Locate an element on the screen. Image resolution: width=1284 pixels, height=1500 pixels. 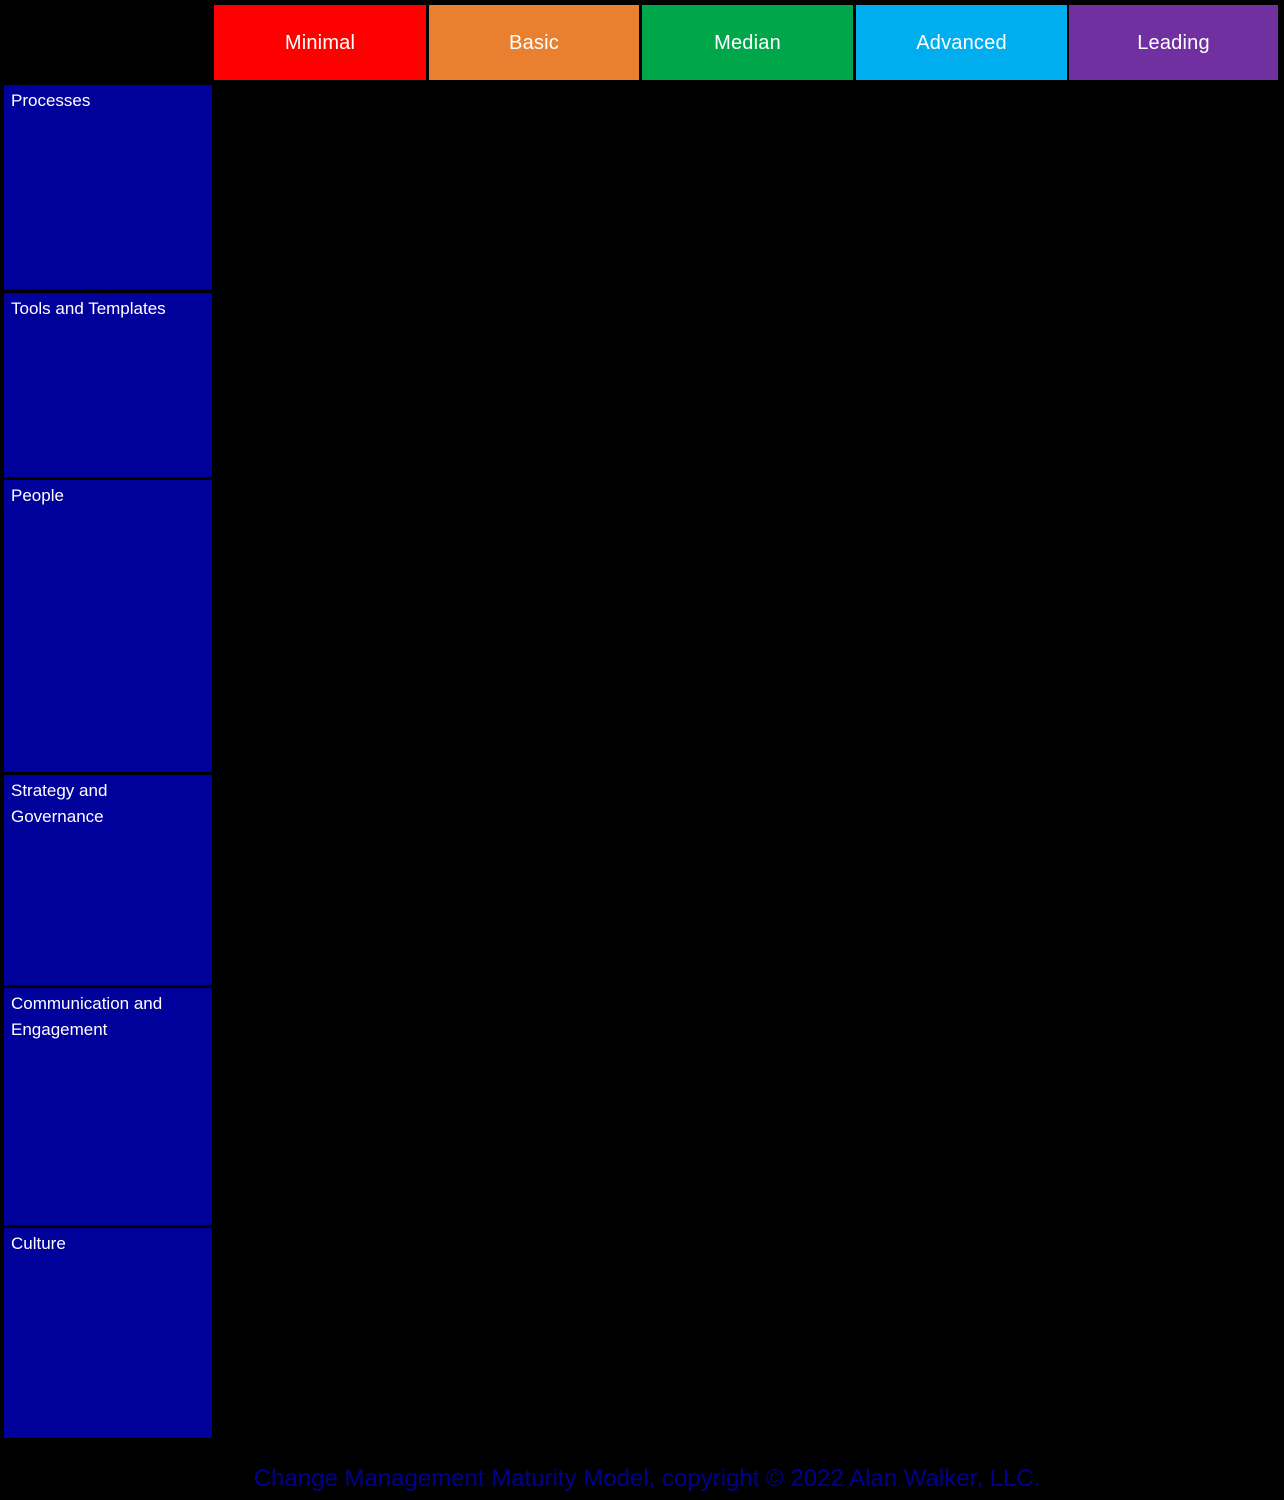
row-label-culture: Culture is located at coordinates (108, 1333).